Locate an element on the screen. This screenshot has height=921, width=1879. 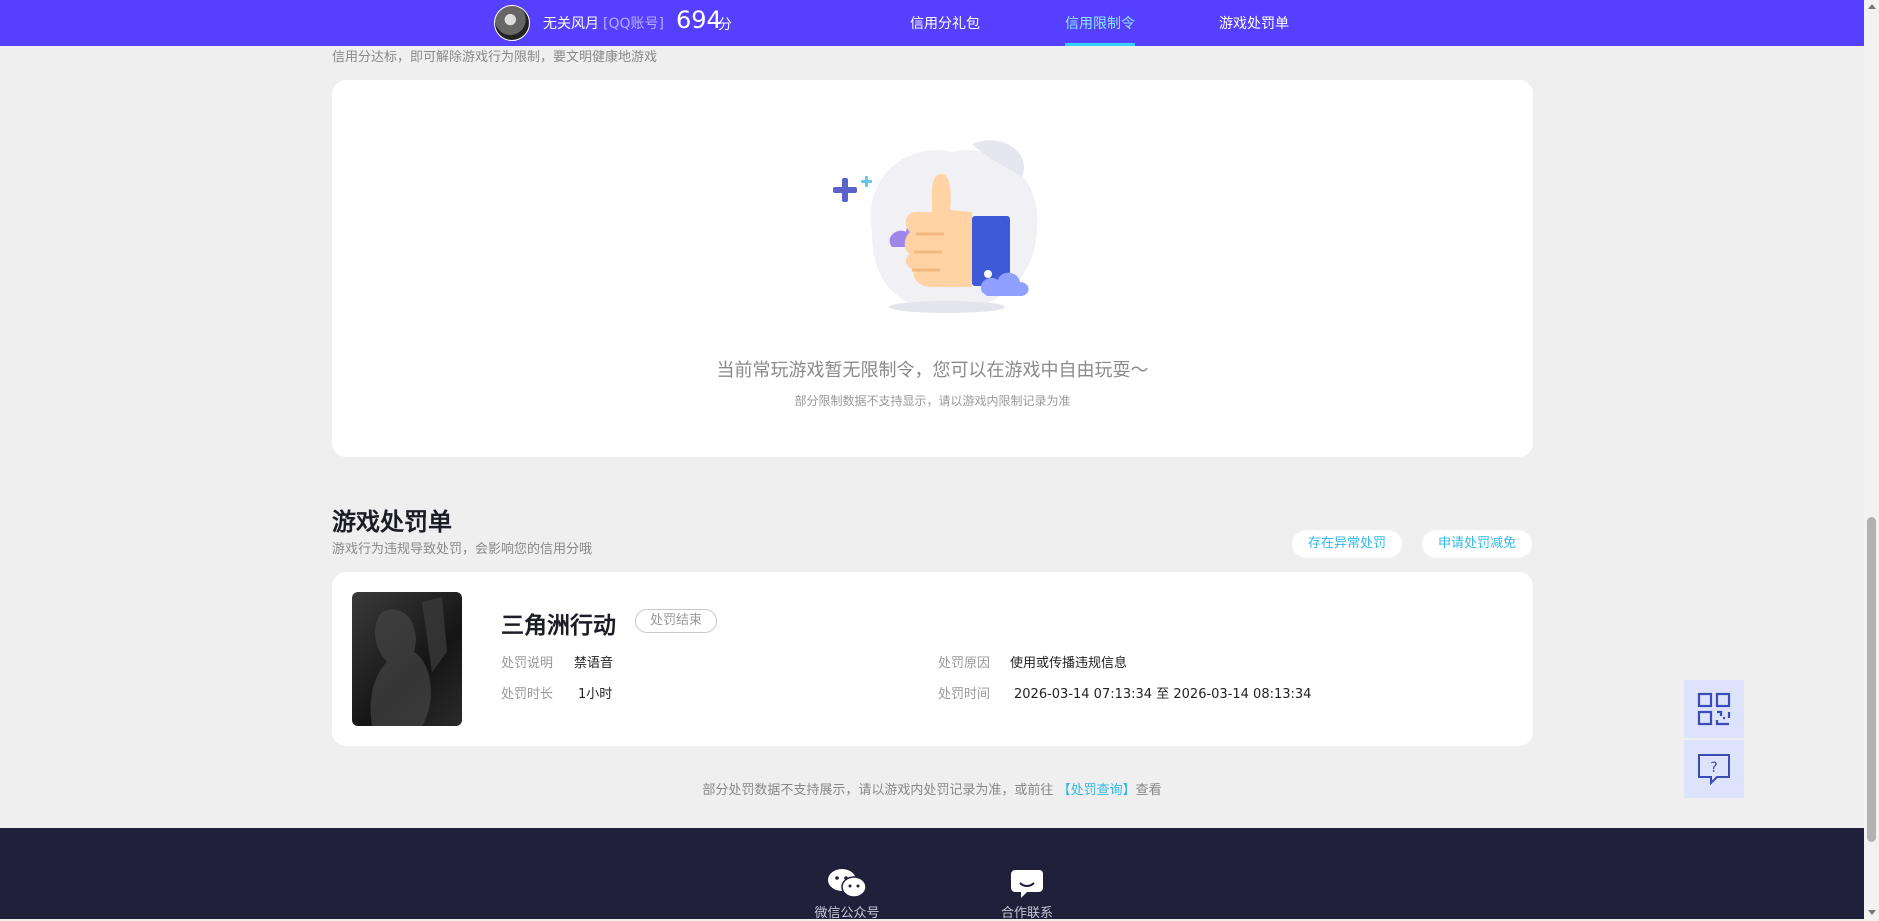
footer-contact-link: 合作联系 is located at coordinates (1027, 894).